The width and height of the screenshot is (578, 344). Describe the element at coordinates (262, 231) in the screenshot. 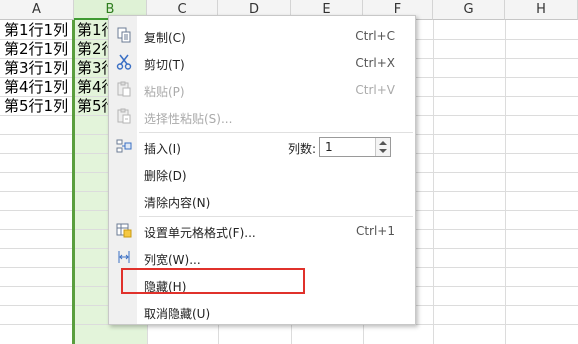

I see `menu-item-format-cells: 设置单元格格式(F)... Ctrl+1` at that location.